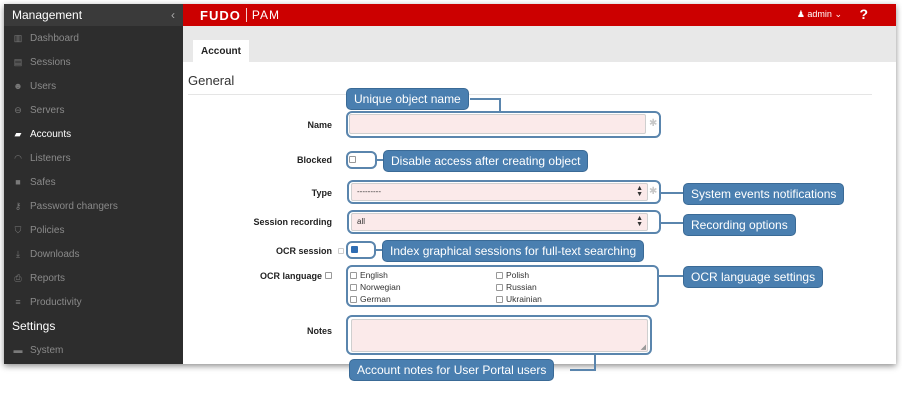 The width and height of the screenshot is (902, 395). What do you see at coordinates (54, 38) in the screenshot?
I see `sidebar-item-label: Dashboard` at bounding box center [54, 38].